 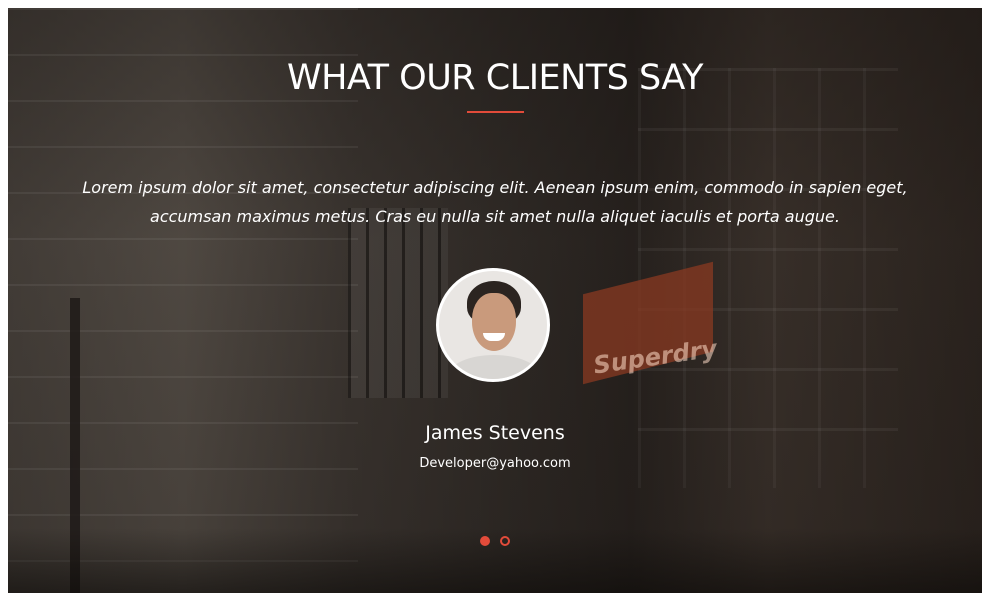 I want to click on client-name: James Stevens, so click(x=495, y=433).